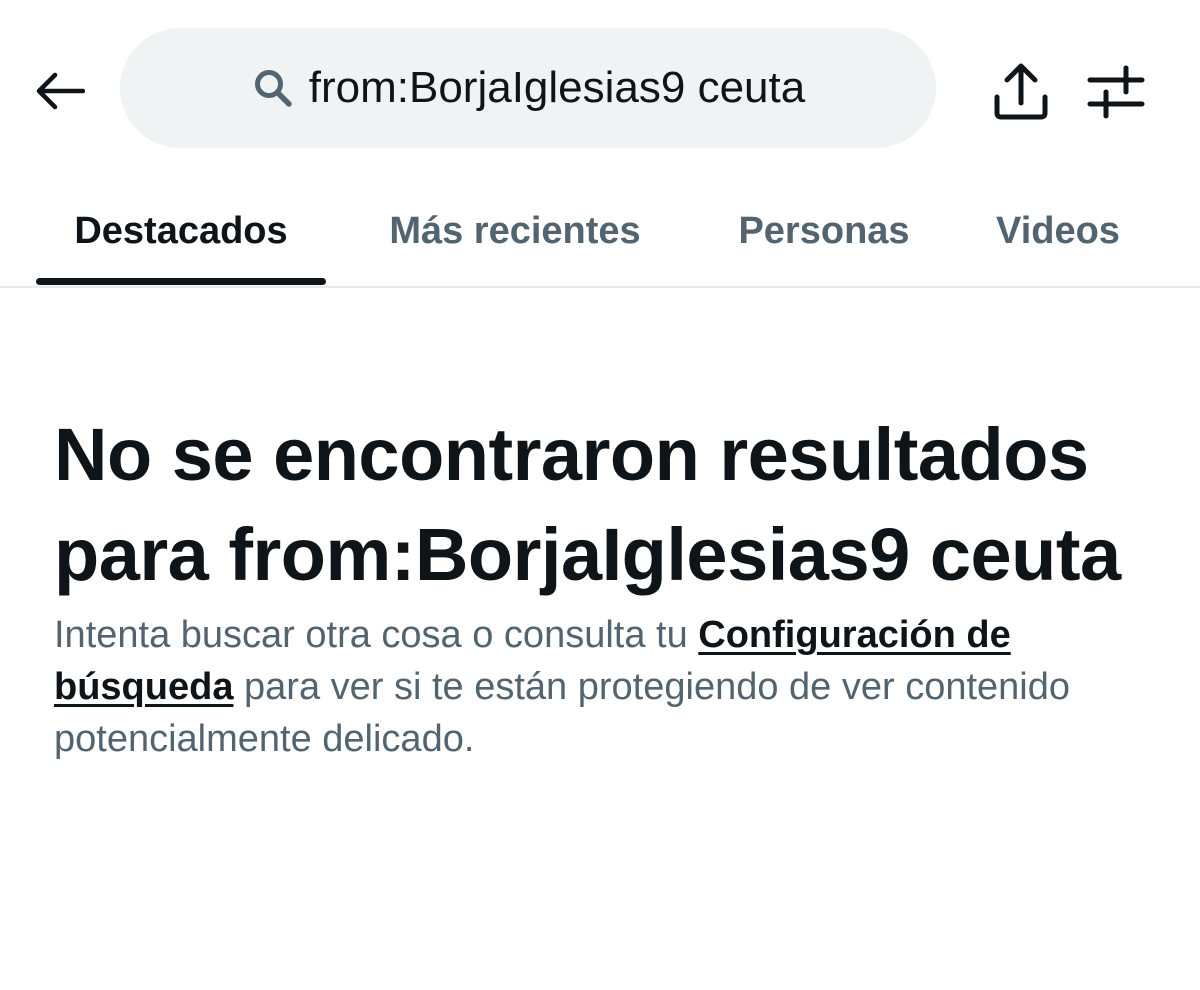  I want to click on empty-state-text-start: Intenta buscar otra cosa o consulta tu, so click(376, 635).